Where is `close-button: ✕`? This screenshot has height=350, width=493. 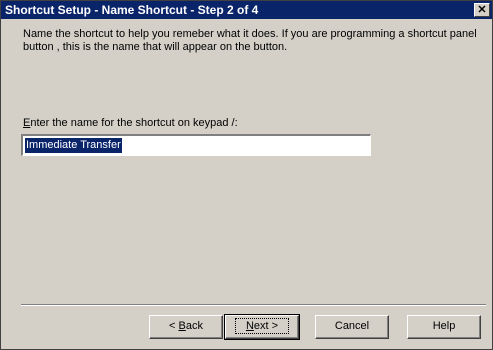 close-button: ✕ is located at coordinates (482, 10).